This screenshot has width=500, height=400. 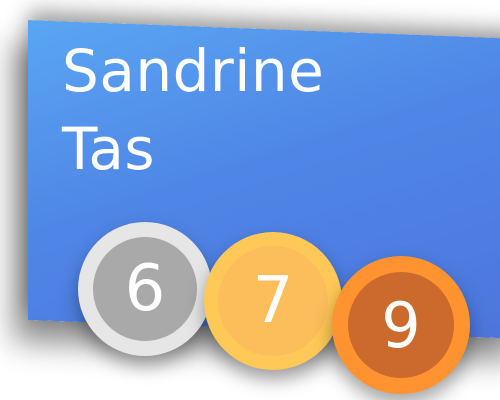 What do you see at coordinates (109, 149) in the screenshot?
I see `last-name: Tas` at bounding box center [109, 149].